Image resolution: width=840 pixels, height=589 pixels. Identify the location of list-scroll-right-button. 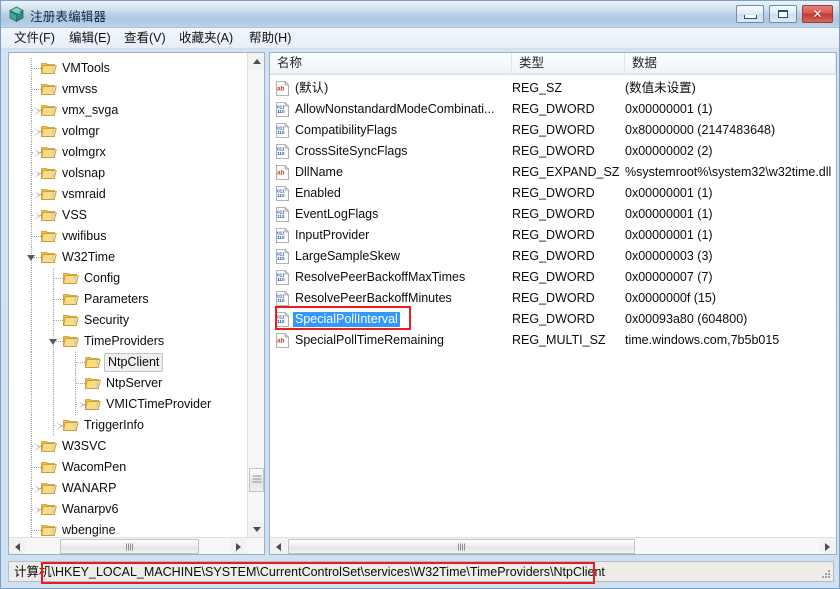
(827, 546).